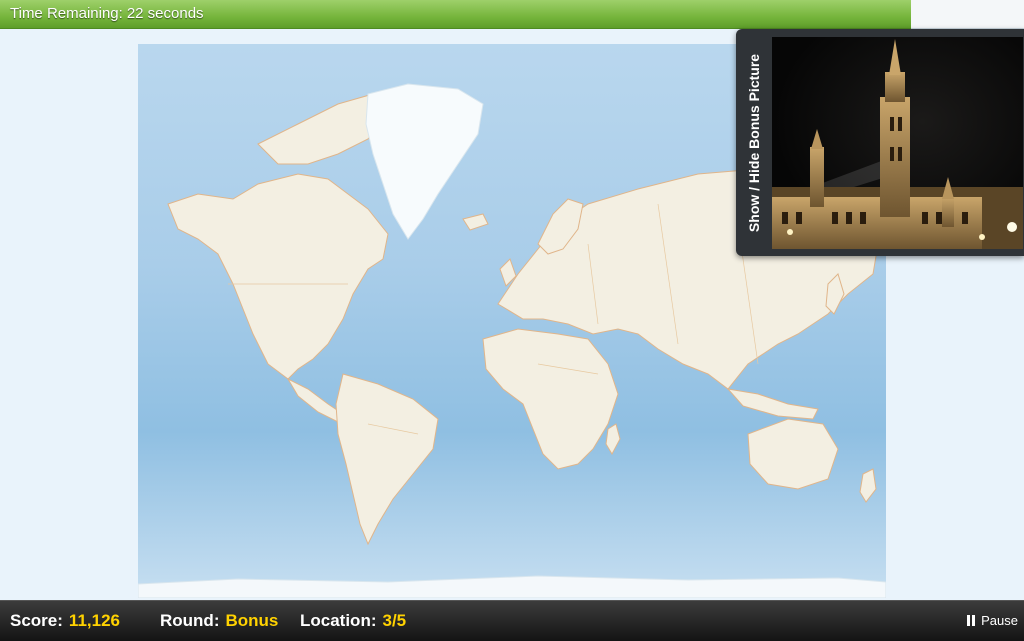 The width and height of the screenshot is (1024, 641). What do you see at coordinates (338, 620) in the screenshot?
I see `location-label: Location:` at bounding box center [338, 620].